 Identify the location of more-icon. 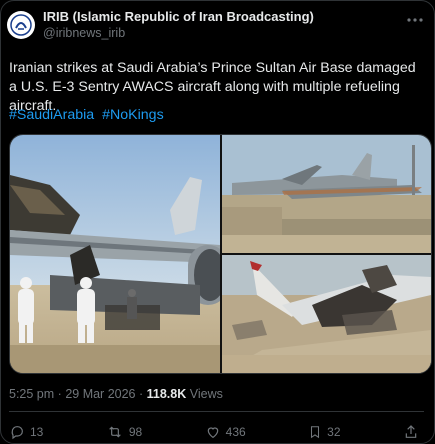
(415, 20).